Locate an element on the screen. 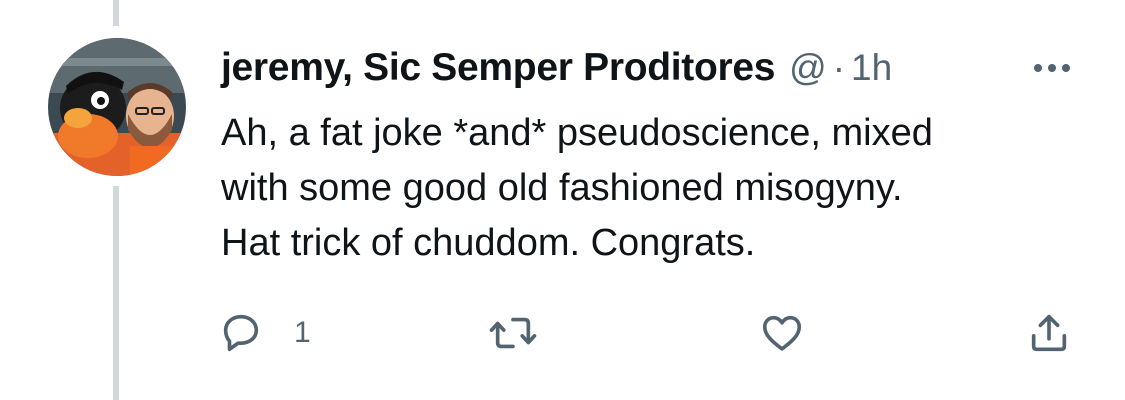 This screenshot has height=400, width=1125. thread-line-top is located at coordinates (116, 13).